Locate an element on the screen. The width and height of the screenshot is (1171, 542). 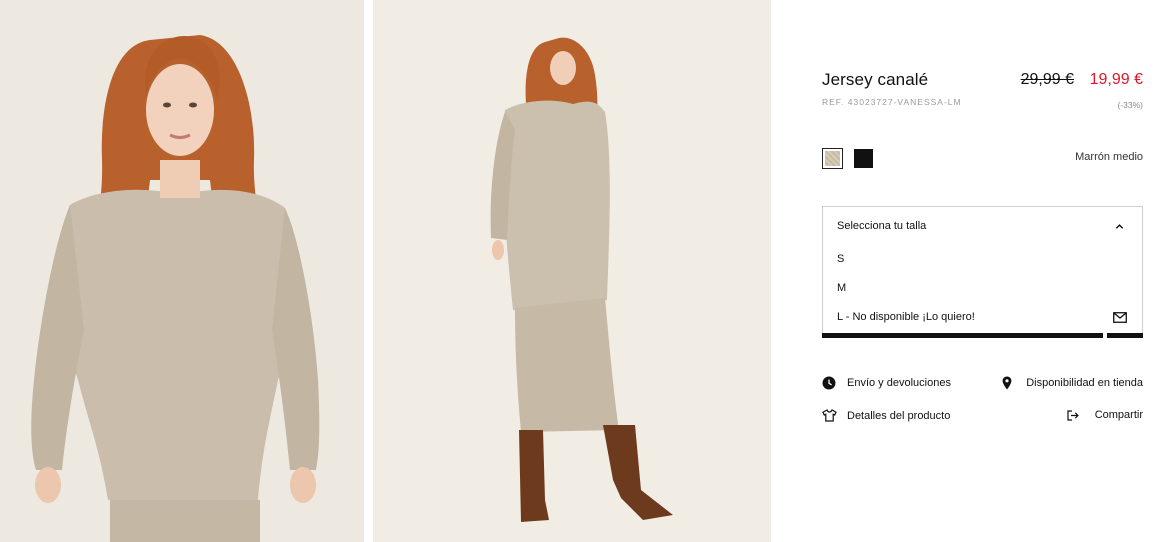
mail-icon is located at coordinates (1120, 317).